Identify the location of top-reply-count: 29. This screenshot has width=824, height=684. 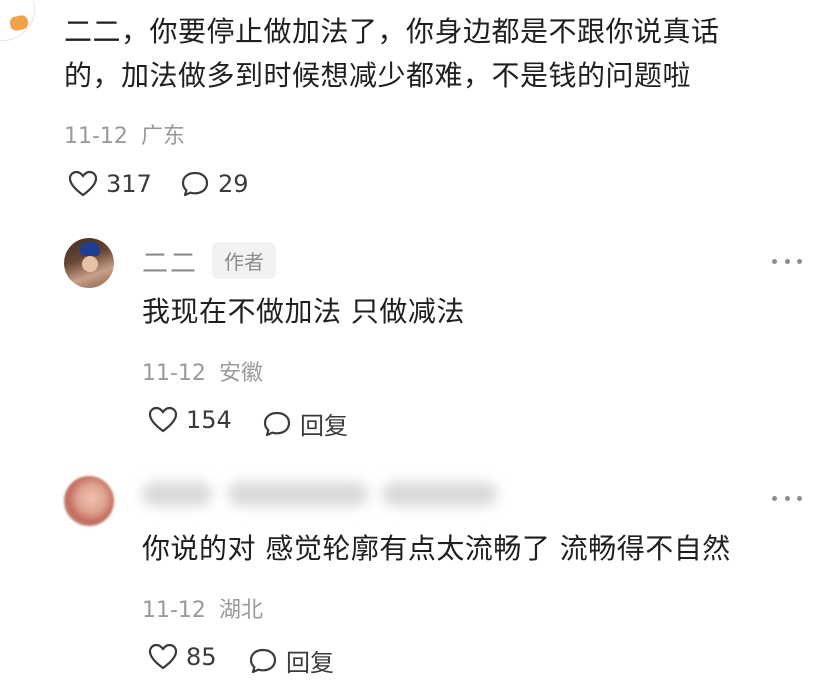
(233, 184).